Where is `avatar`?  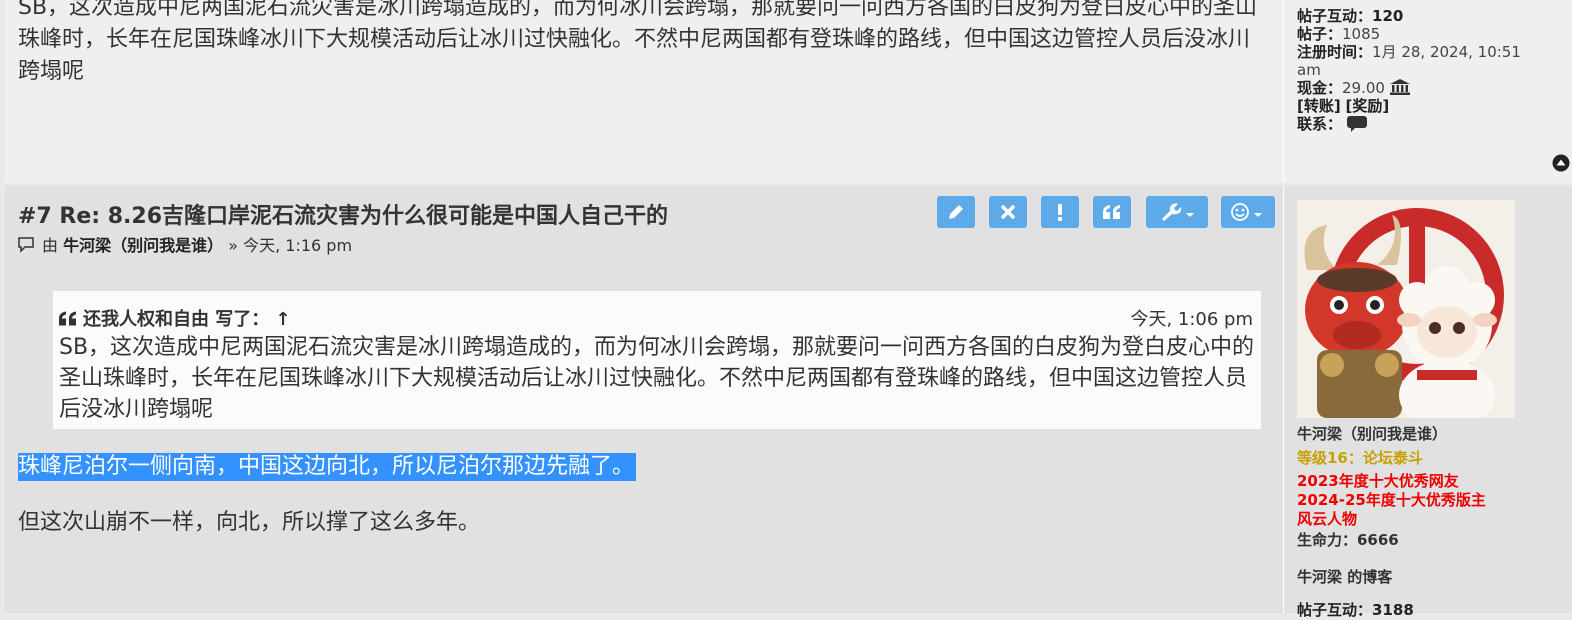
avatar is located at coordinates (1406, 309).